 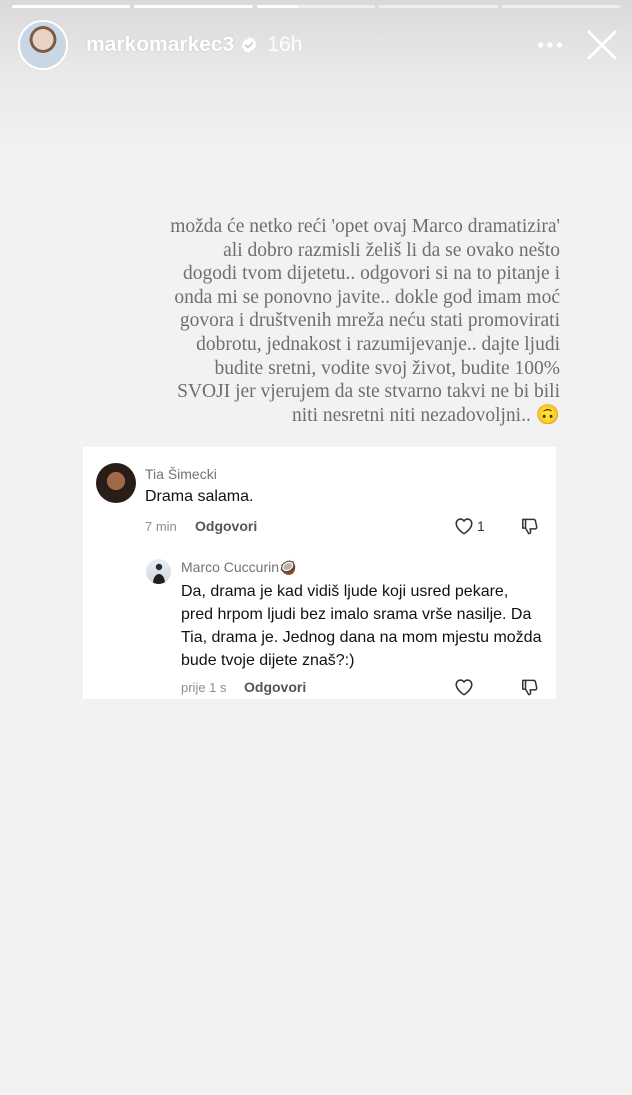 What do you see at coordinates (204, 687) in the screenshot?
I see `comment-time: prije 1 s` at bounding box center [204, 687].